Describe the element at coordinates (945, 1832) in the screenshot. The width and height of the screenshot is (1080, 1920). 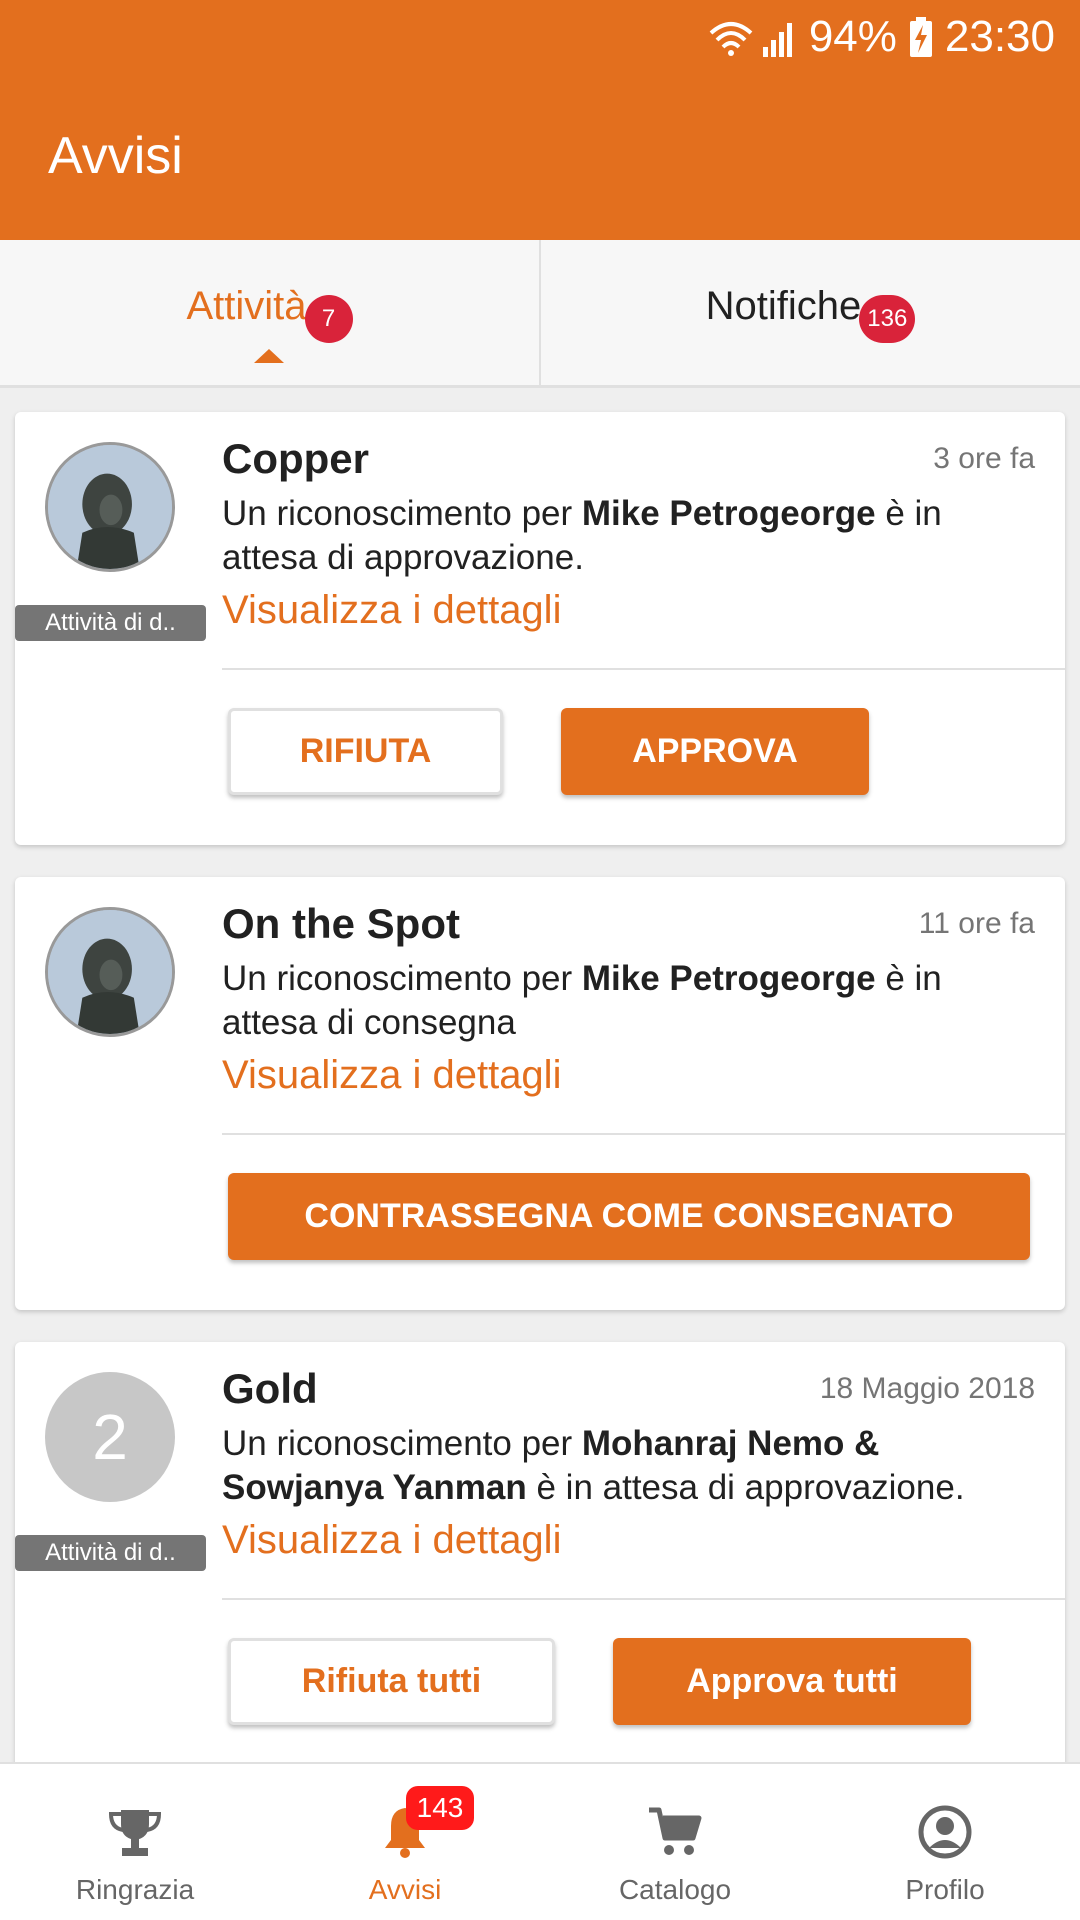
I see `profile-icon` at that location.